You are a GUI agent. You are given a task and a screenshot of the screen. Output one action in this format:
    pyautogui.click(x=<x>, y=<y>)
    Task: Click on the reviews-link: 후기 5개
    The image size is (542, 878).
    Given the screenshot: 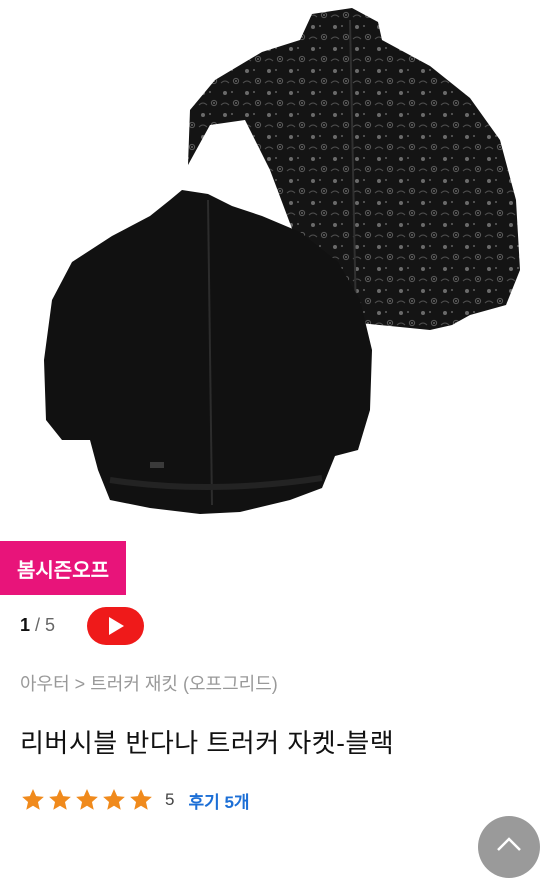 What is the action you would take?
    pyautogui.click(x=218, y=800)
    